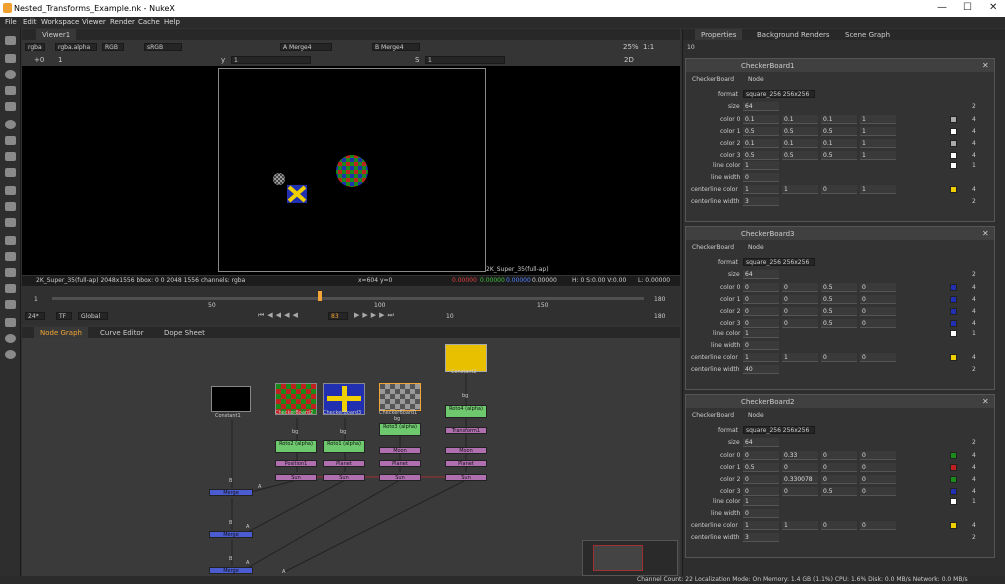 This screenshot has width=1005, height=584. Describe the element at coordinates (10, 140) in the screenshot. I see `keyer-icon` at that location.